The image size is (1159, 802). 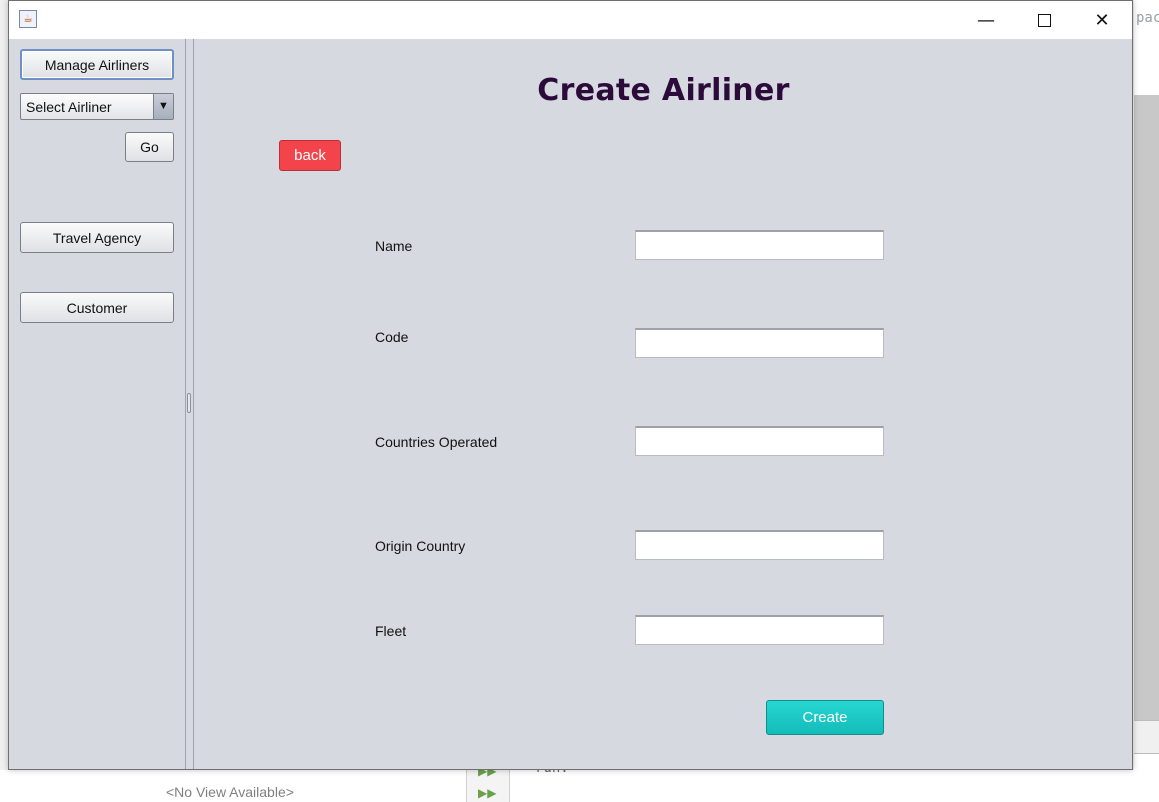 What do you see at coordinates (759, 441) in the screenshot?
I see `countries-operated-field` at bounding box center [759, 441].